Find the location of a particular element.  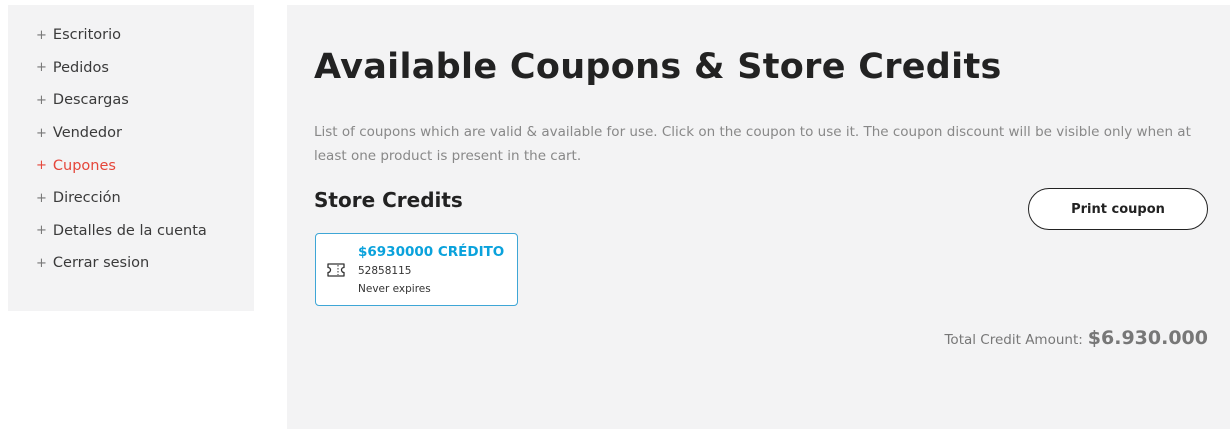

coupon-code: 52858115 is located at coordinates (385, 271).